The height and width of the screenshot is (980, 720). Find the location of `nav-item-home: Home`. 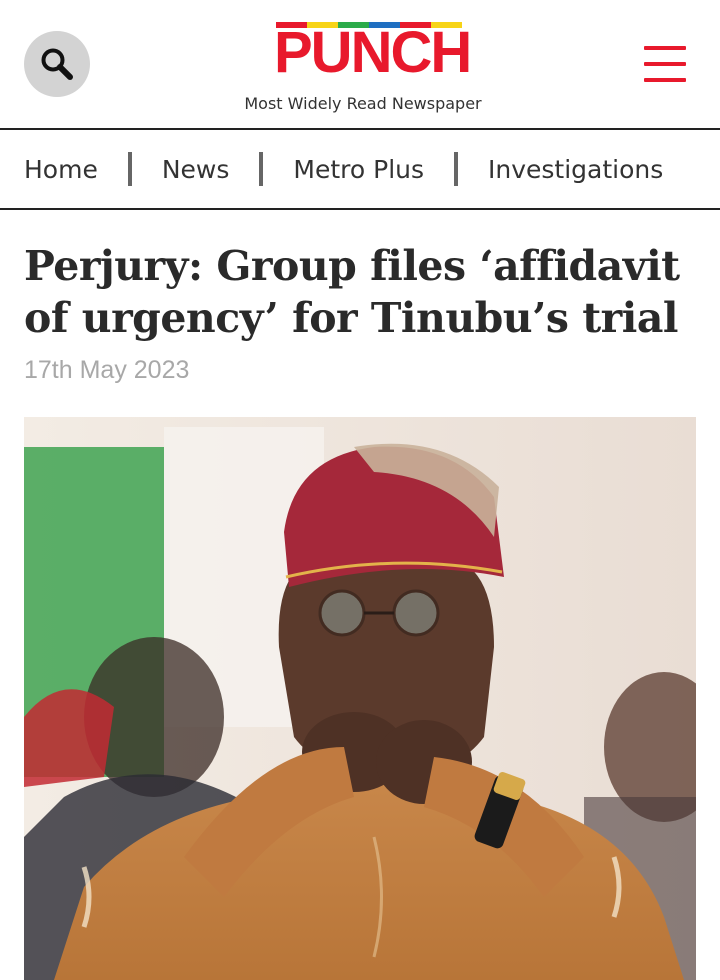

nav-item-home: Home is located at coordinates (61, 169).